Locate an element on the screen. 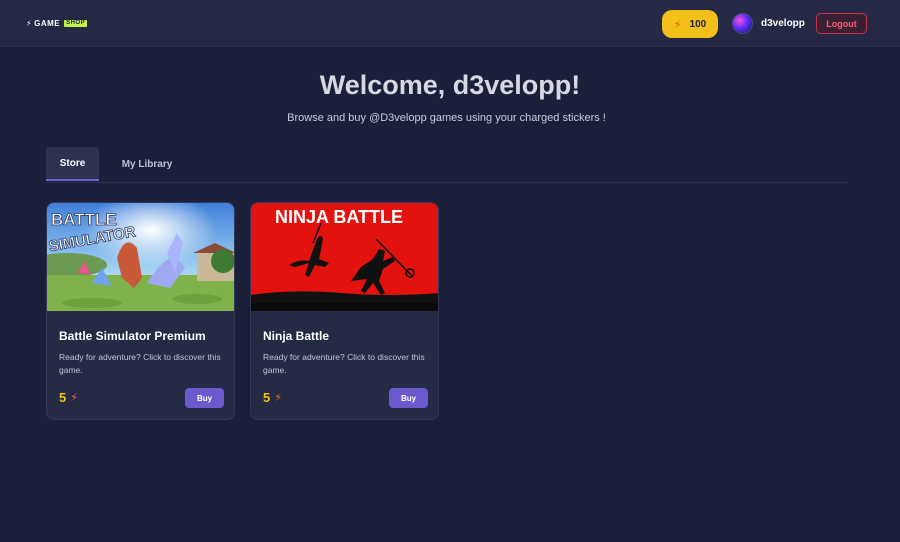 This screenshot has height=542, width=900. welcome-heading: Welcome, d3velopp! is located at coordinates (450, 85).